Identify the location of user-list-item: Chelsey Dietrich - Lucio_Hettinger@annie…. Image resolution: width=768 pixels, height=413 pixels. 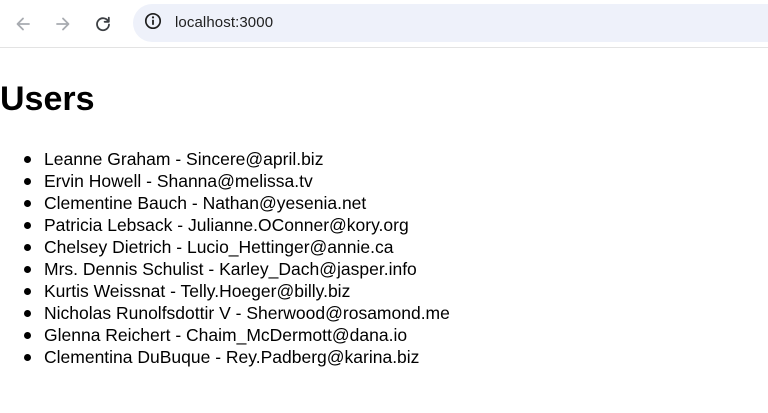
(394, 247).